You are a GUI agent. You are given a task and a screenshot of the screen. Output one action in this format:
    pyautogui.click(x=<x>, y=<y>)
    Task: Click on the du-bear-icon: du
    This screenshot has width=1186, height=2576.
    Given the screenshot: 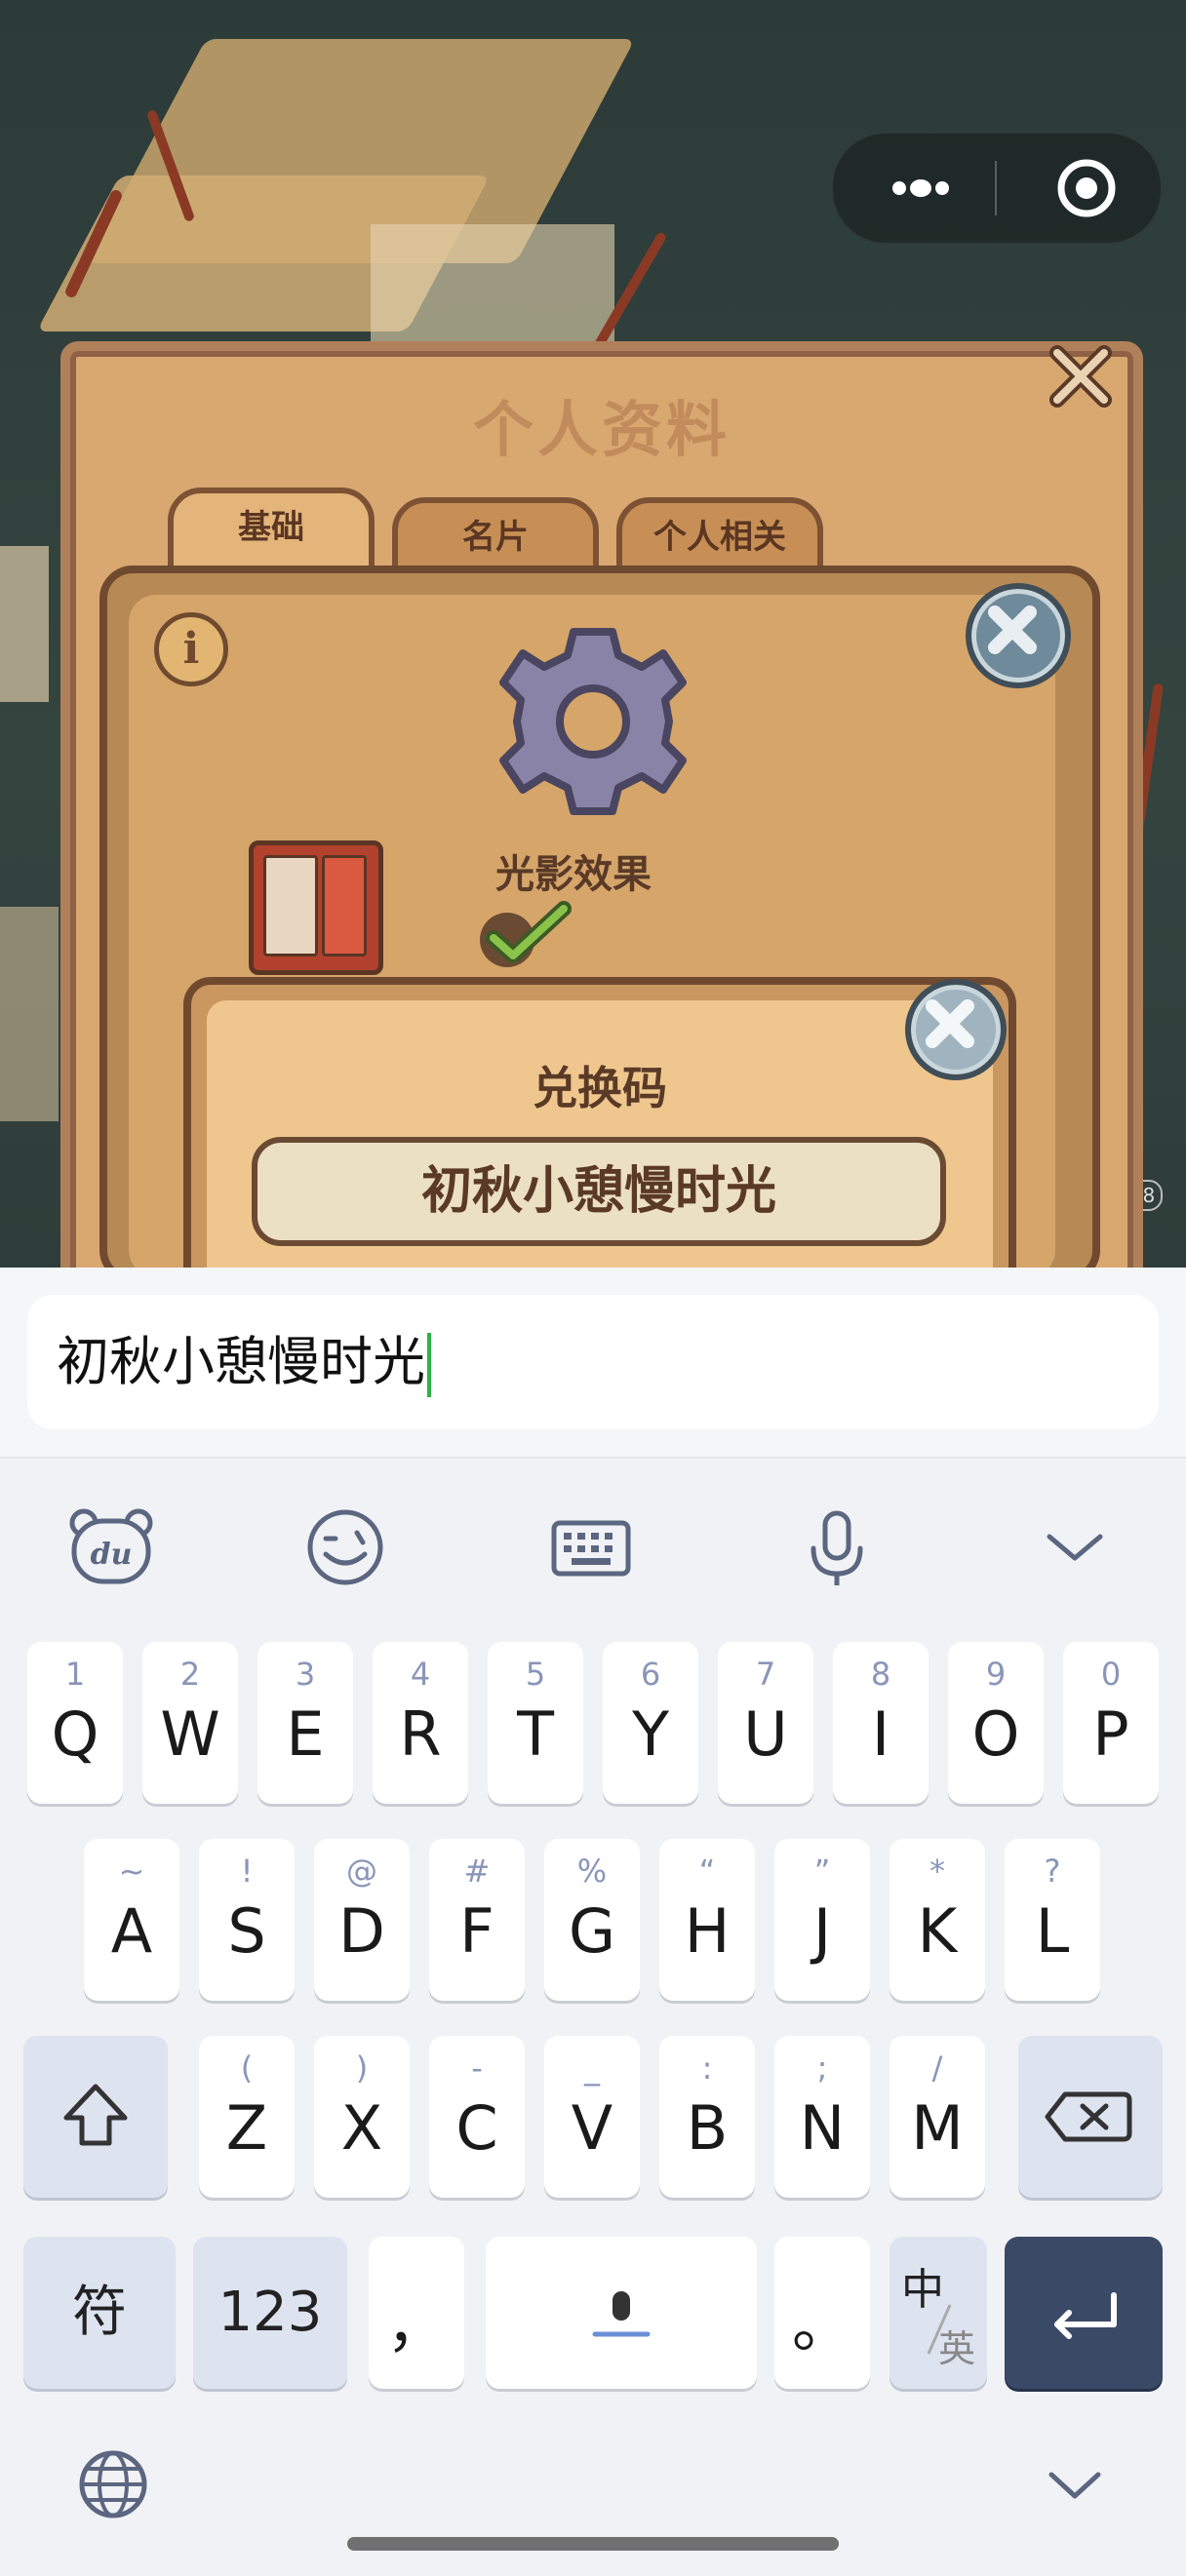 What is the action you would take?
    pyautogui.click(x=111, y=1547)
    